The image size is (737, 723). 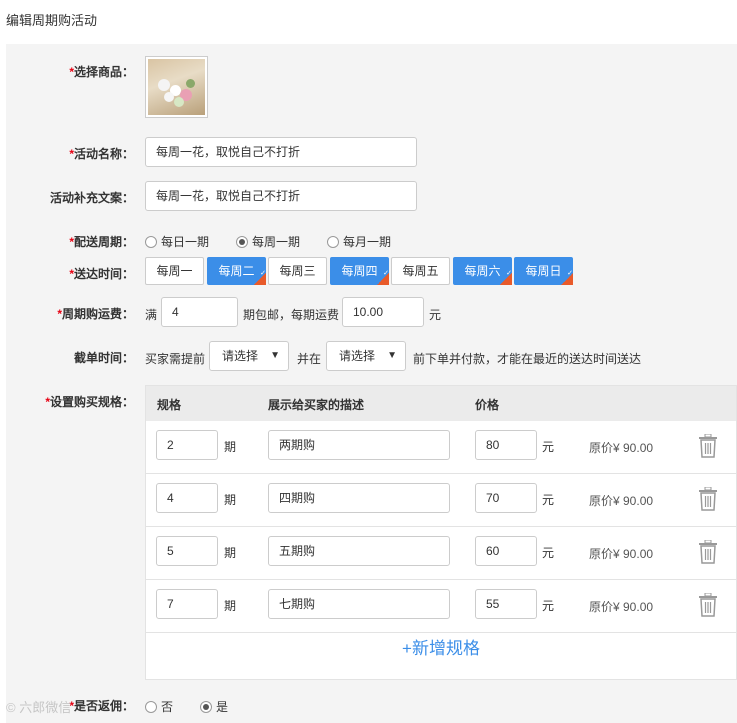 What do you see at coordinates (506, 445) in the screenshot?
I see `spec-price-input: 80` at bounding box center [506, 445].